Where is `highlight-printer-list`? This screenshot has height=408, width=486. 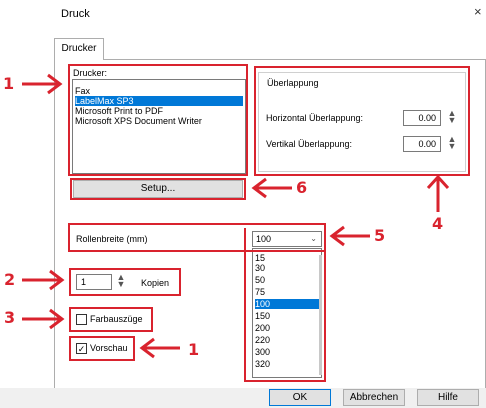 highlight-printer-list is located at coordinates (158, 120).